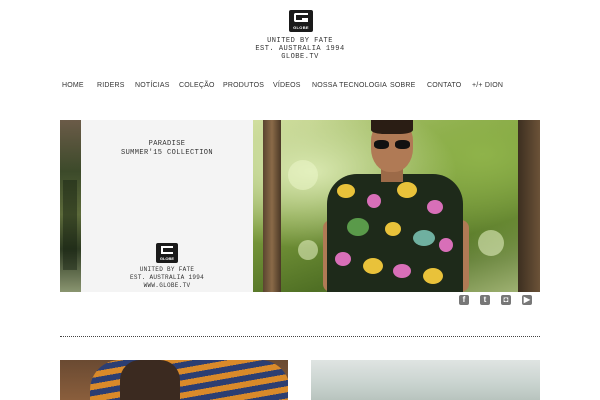 This screenshot has width=600, height=400. I want to click on panel-tagline-line-2: EST. AUSTRALIA 1994, so click(167, 277).